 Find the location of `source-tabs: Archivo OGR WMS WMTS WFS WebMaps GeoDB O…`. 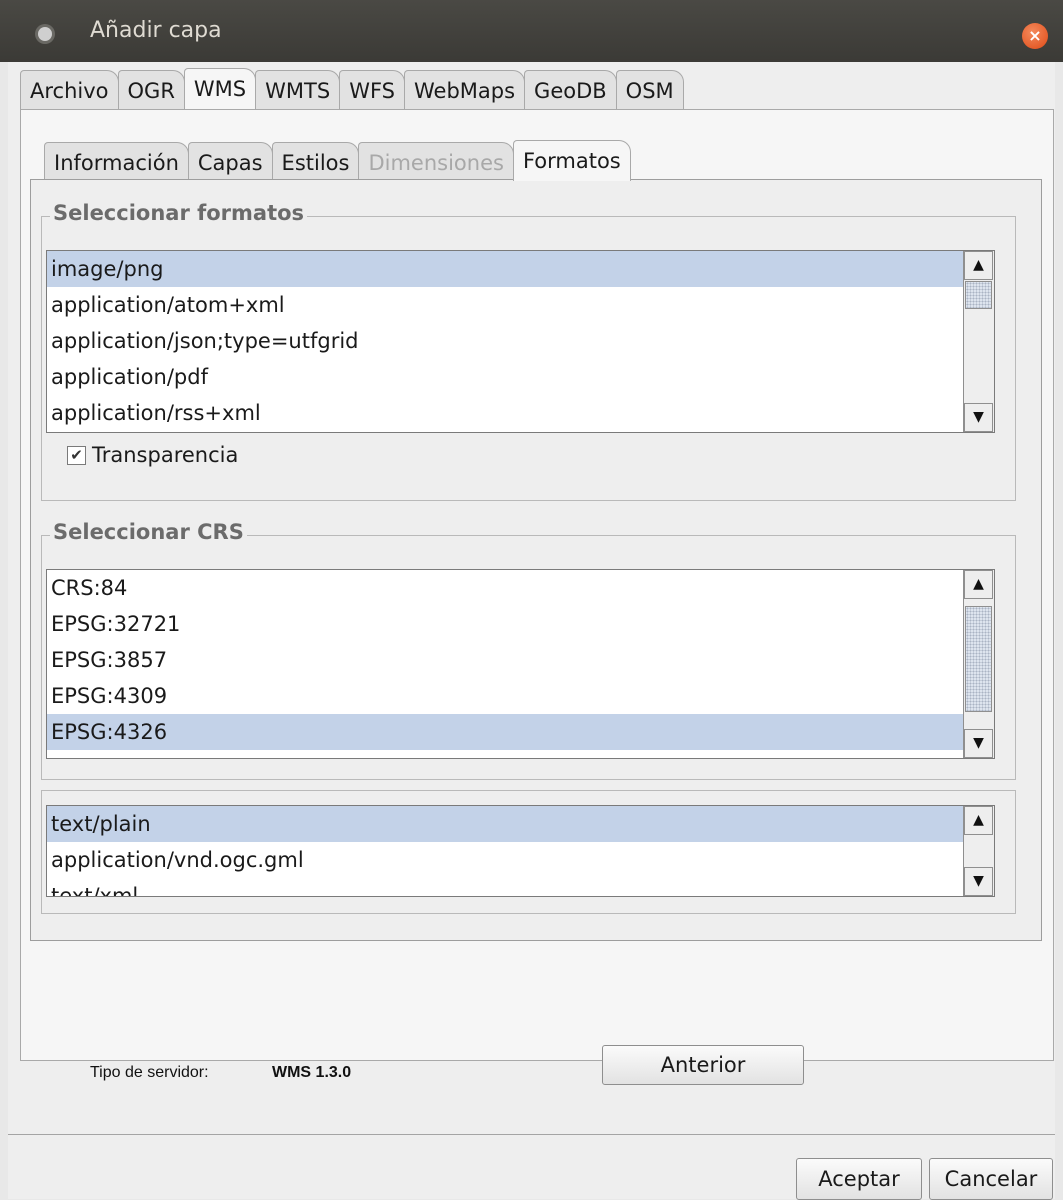

source-tabs: Archivo OGR WMS WMTS WFS WebMaps GeoDB O… is located at coordinates (352, 88).